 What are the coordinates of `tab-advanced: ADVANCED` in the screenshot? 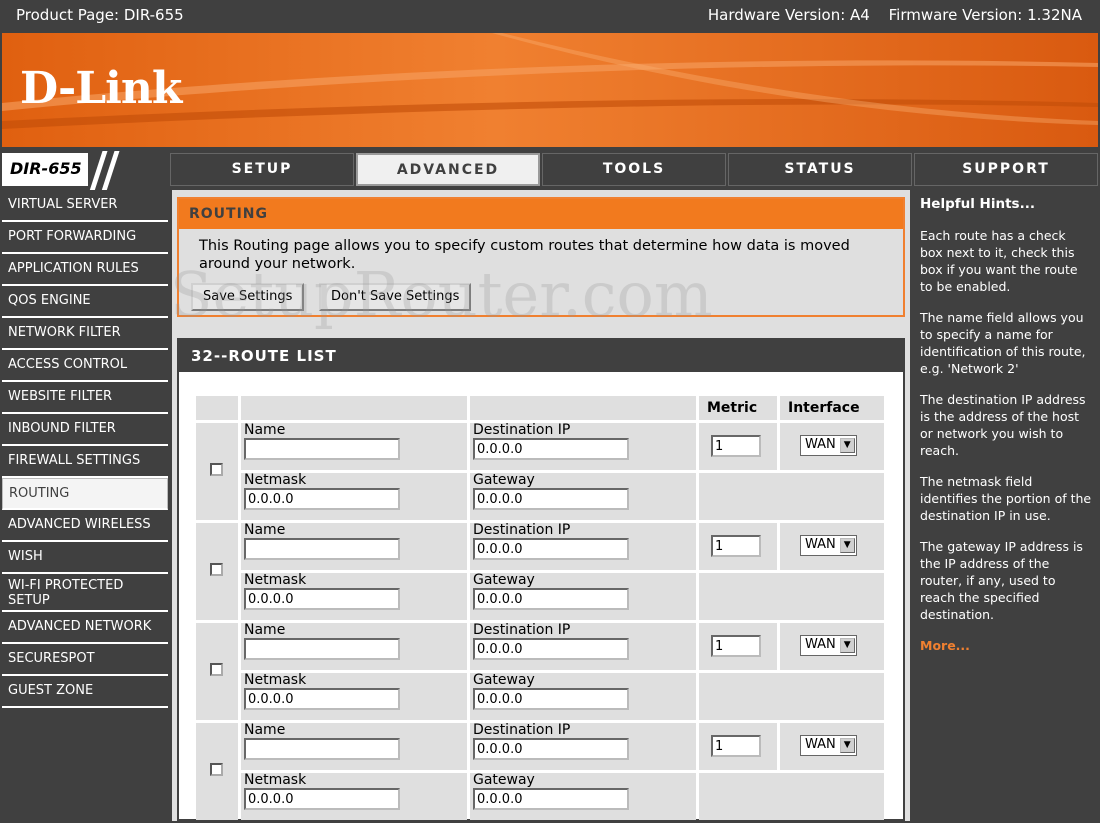 It's located at (448, 169).